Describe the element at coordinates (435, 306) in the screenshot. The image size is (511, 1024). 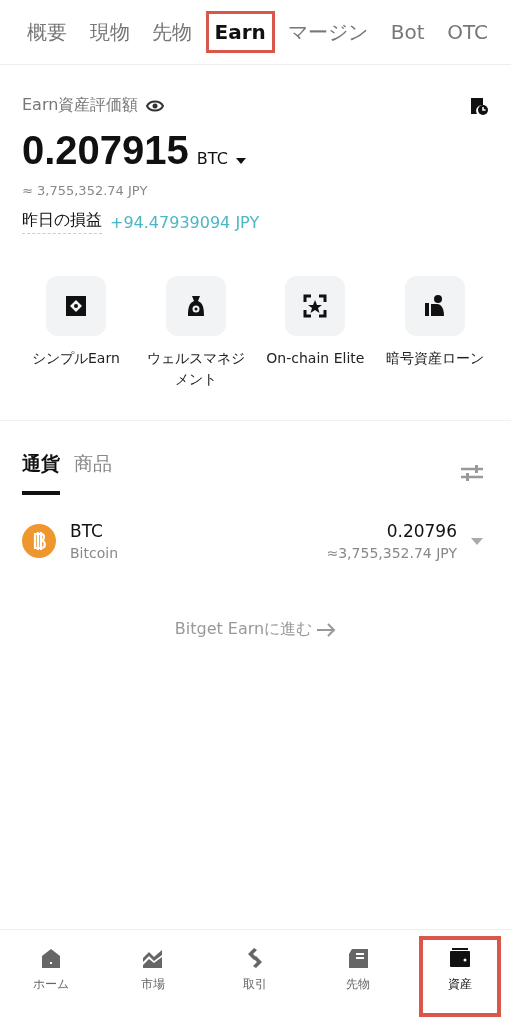
I see `person-icon` at that location.